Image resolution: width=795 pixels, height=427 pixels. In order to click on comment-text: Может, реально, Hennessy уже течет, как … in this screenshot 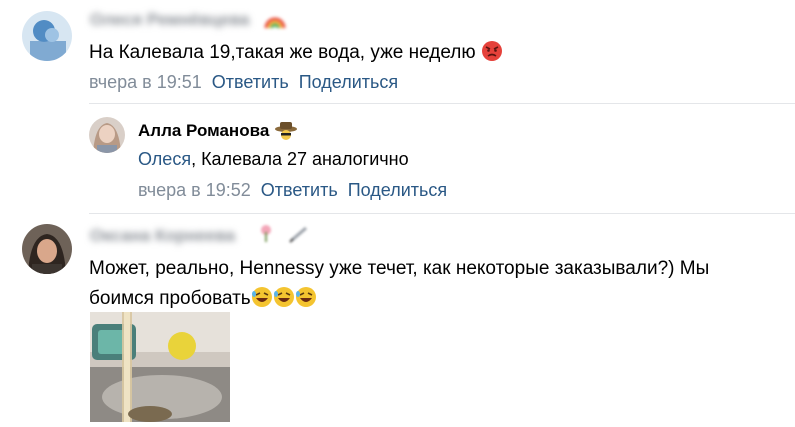, I will do `click(399, 286)`.